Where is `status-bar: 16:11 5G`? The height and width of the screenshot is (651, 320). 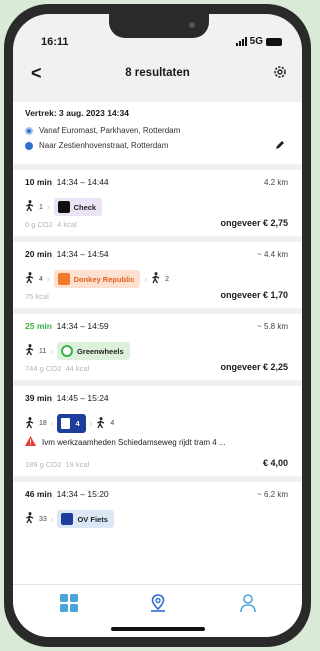
status-bar: 16:11 5G is located at coordinates (157, 44).